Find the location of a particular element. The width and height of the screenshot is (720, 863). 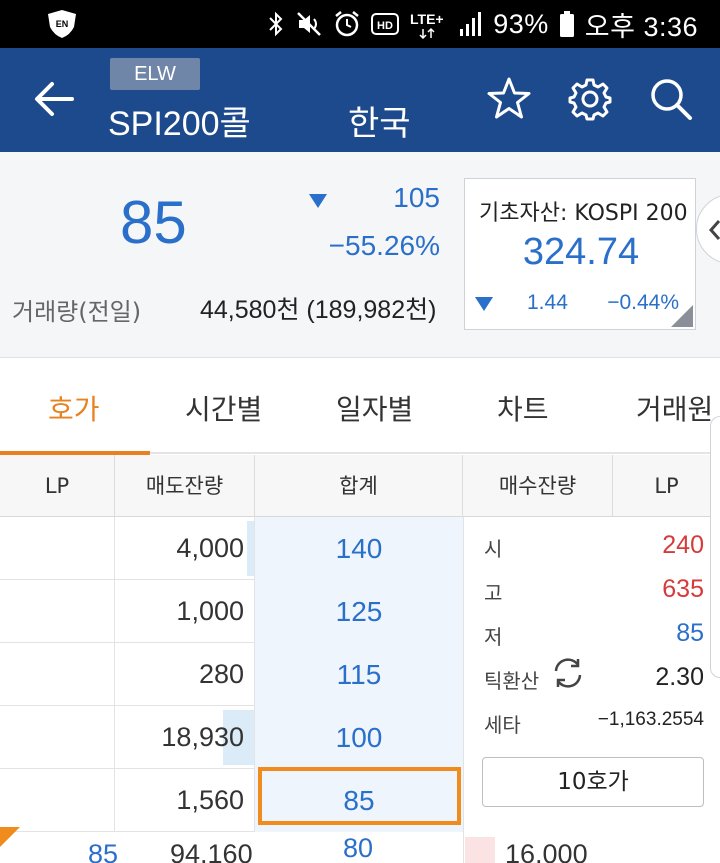

col-buy-qty: 매수잔량 is located at coordinates (538, 486).